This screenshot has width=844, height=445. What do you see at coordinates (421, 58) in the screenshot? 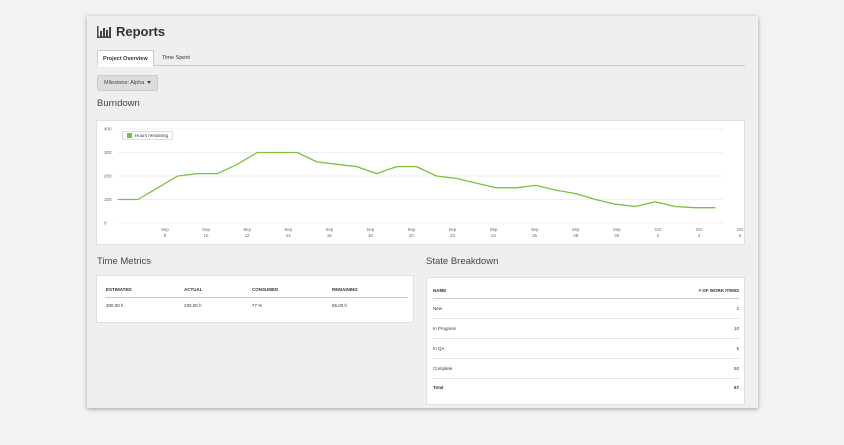
I see `report-tabs: Project Overview Time Spent` at bounding box center [421, 58].